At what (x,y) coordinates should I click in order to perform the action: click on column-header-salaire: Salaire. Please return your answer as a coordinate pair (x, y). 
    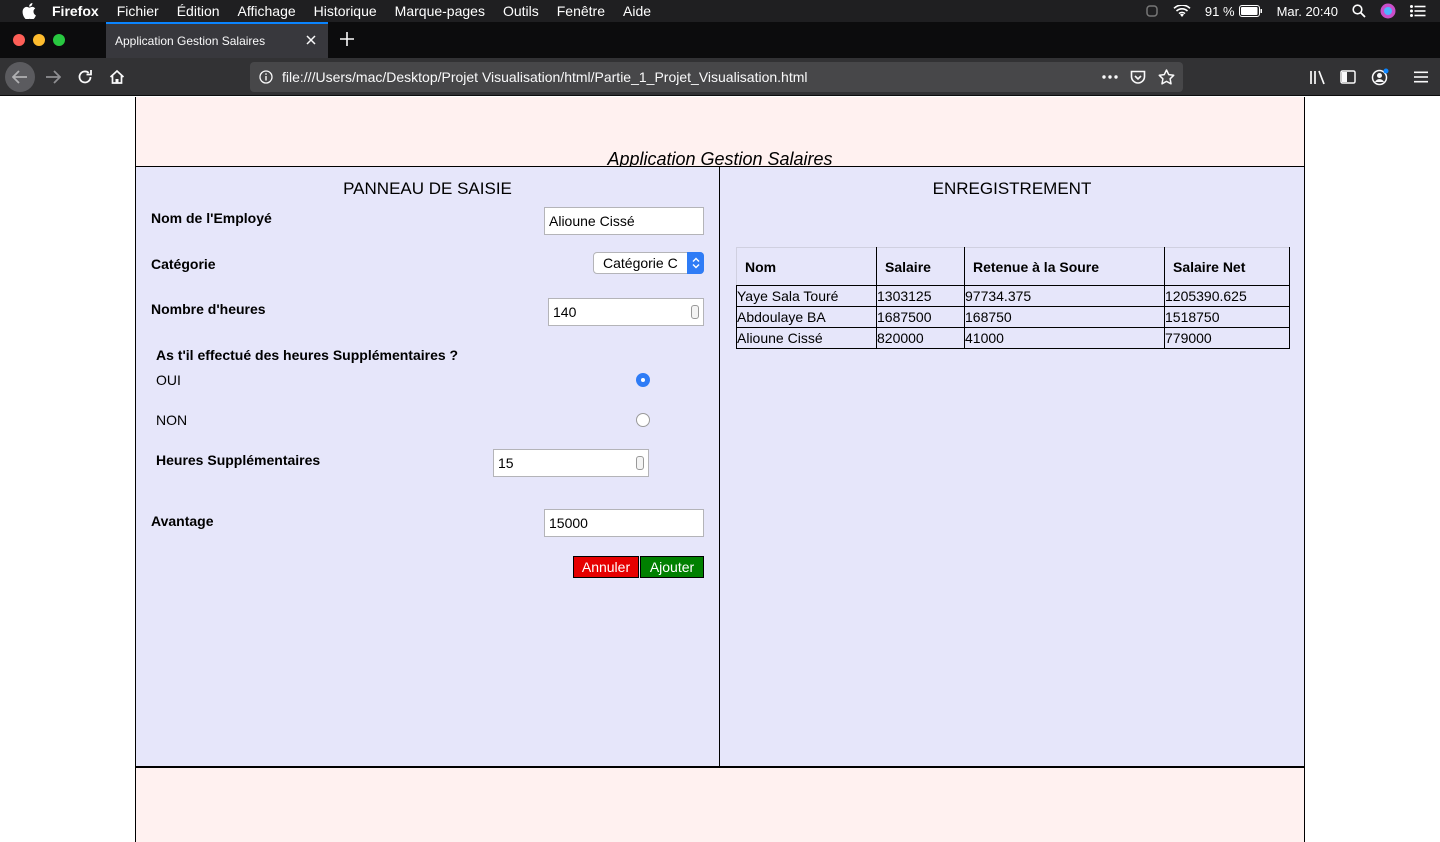
    Looking at the image, I should click on (920, 266).